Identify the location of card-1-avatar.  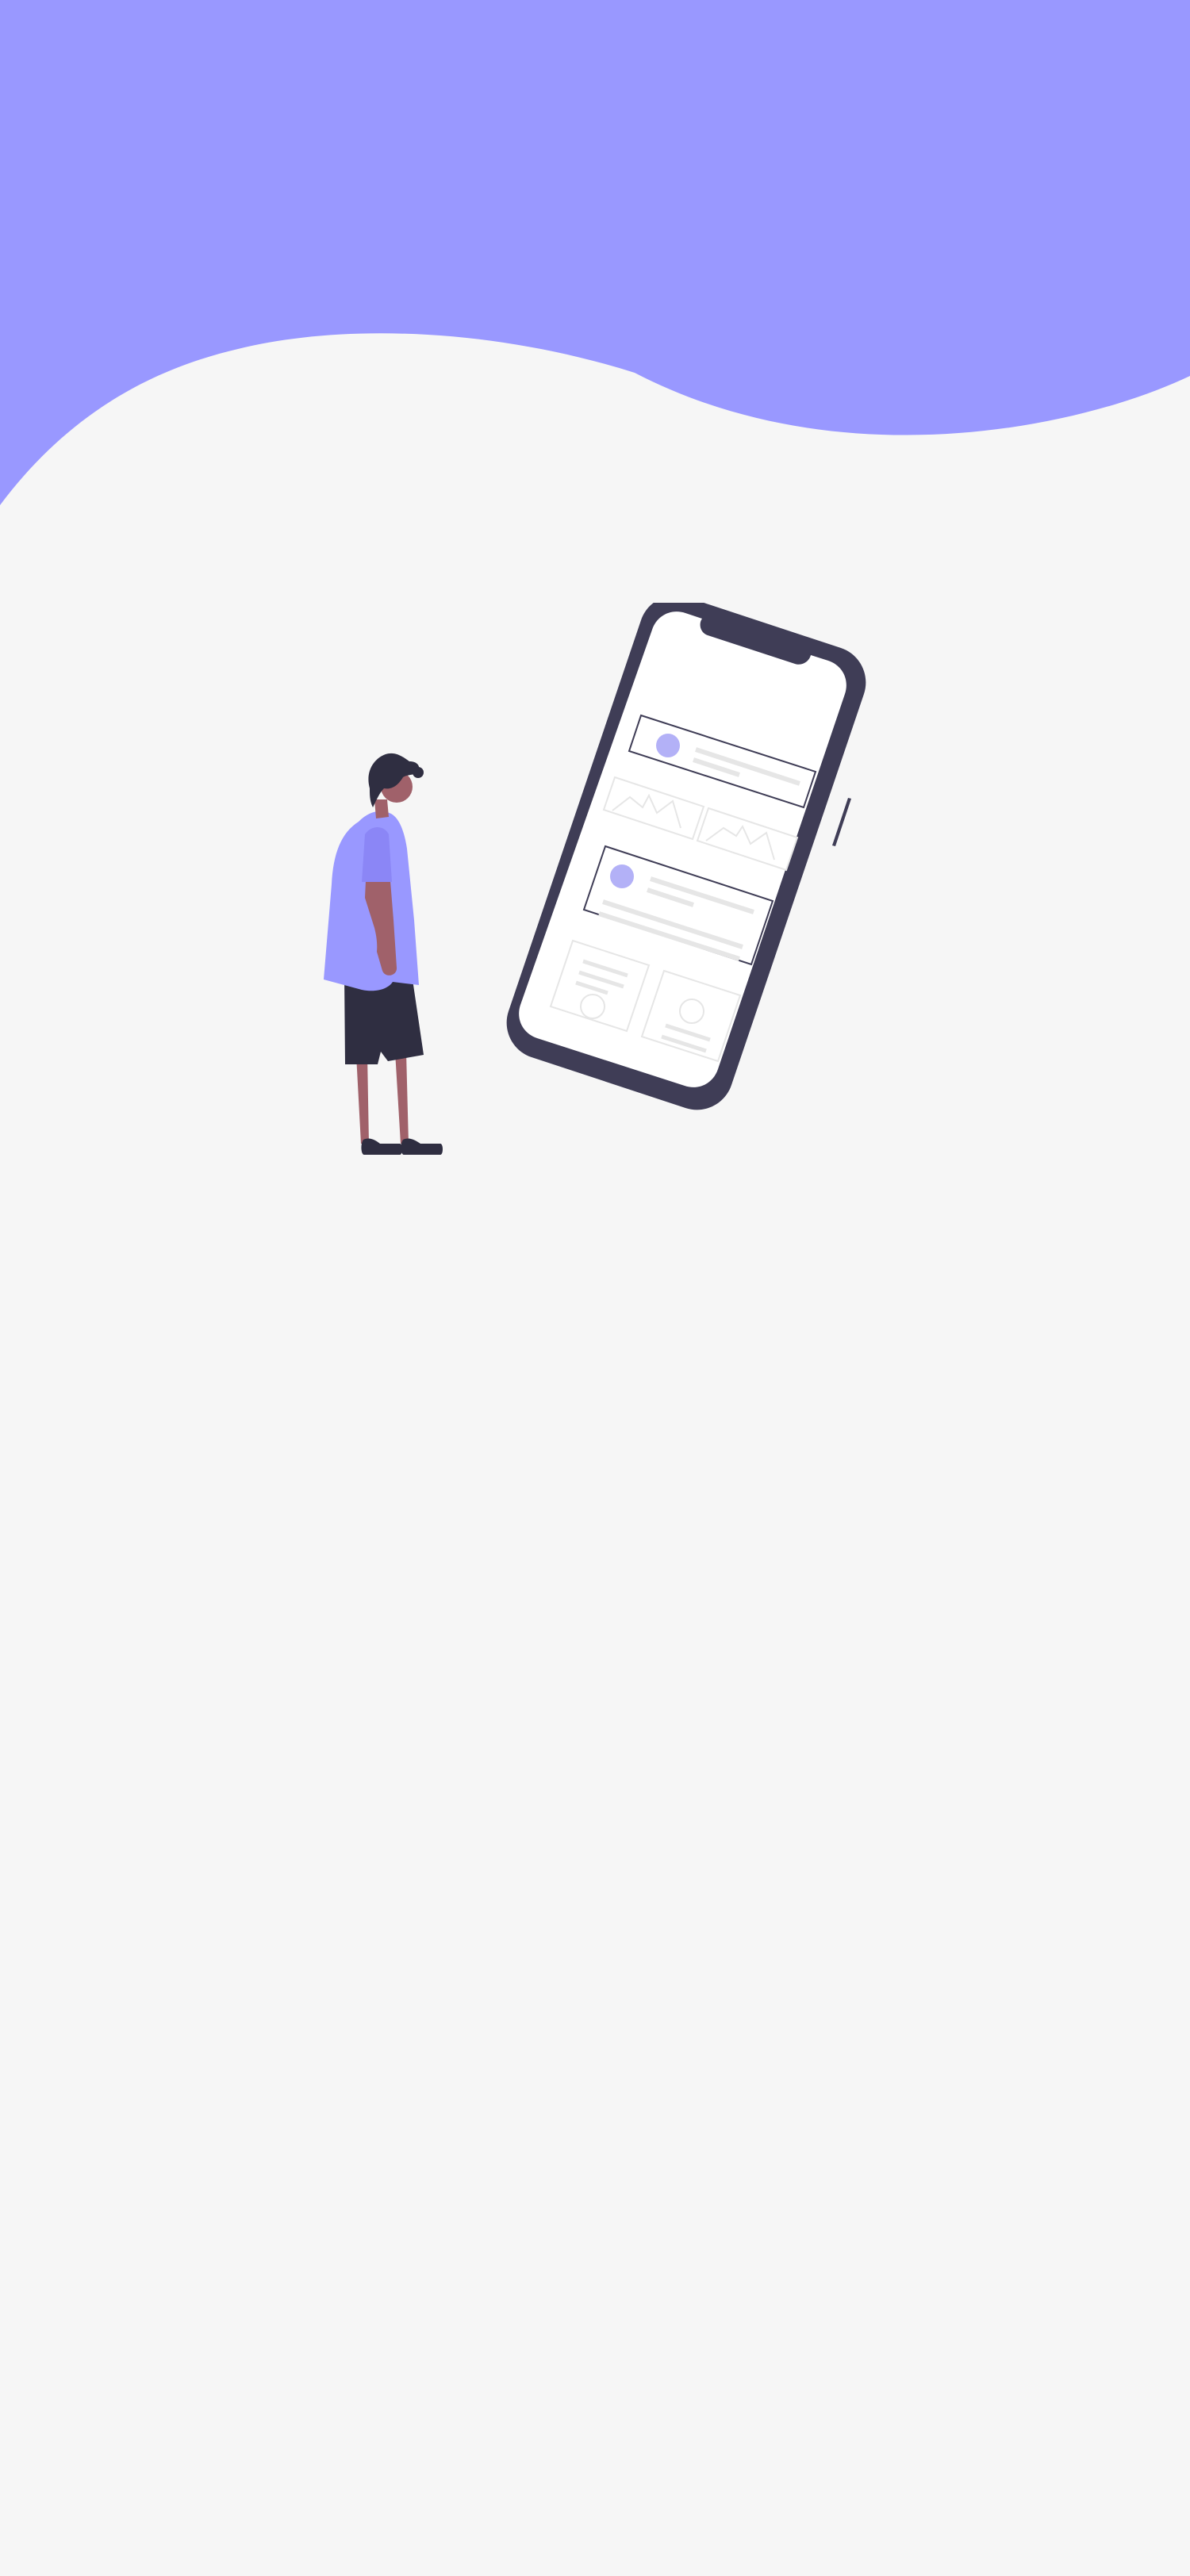
(668, 745).